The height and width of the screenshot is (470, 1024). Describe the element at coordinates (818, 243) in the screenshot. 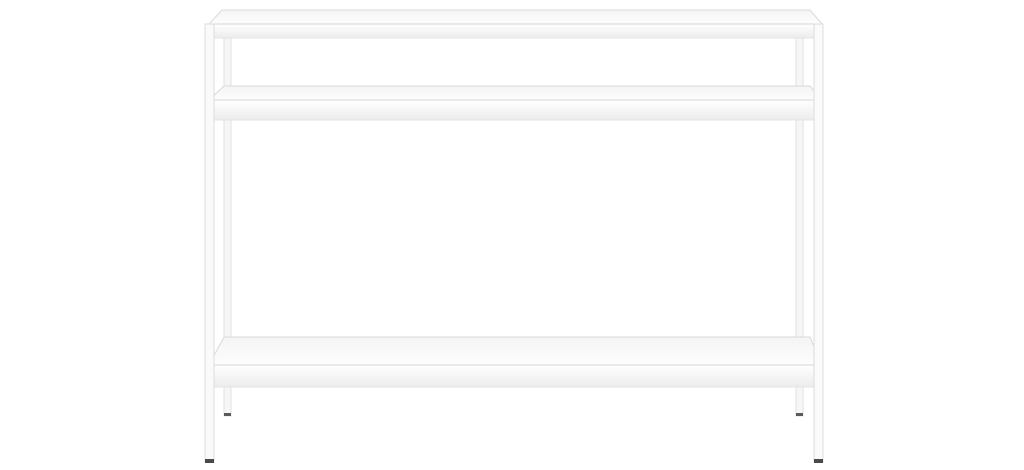

I see `front-right-leg` at that location.